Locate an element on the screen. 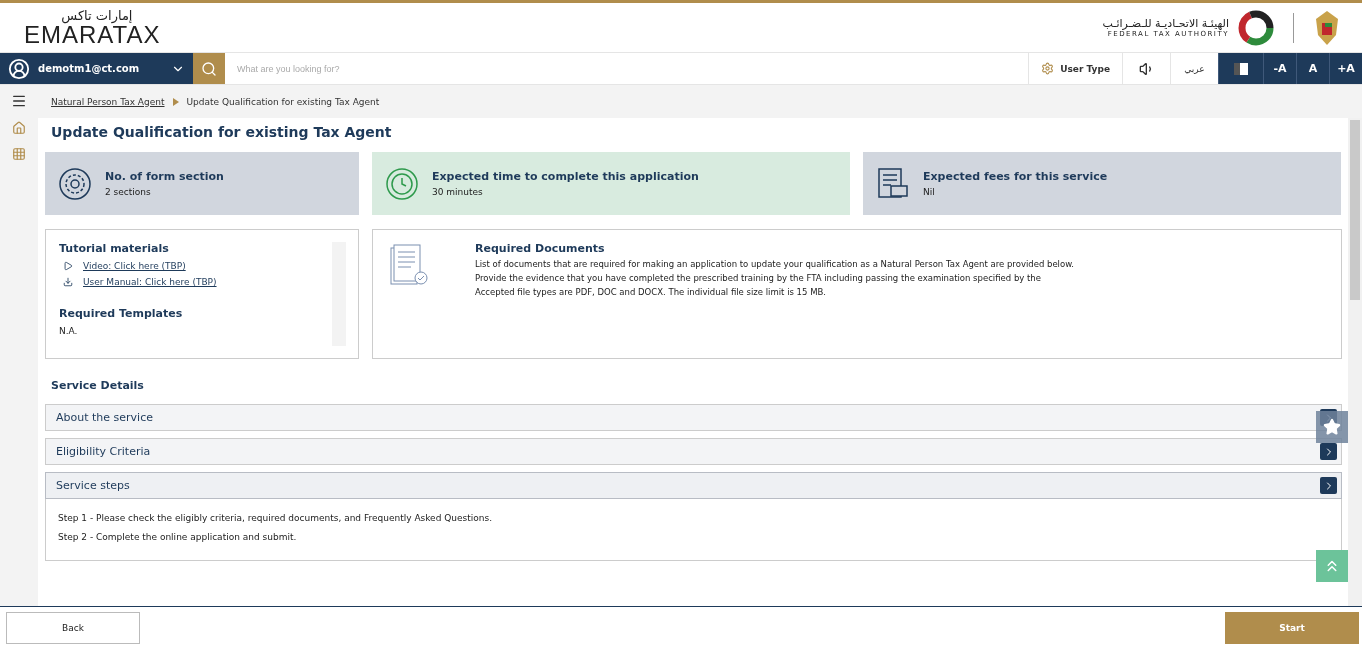 This screenshot has height=648, width=1362. back-button: Back is located at coordinates (73, 627).